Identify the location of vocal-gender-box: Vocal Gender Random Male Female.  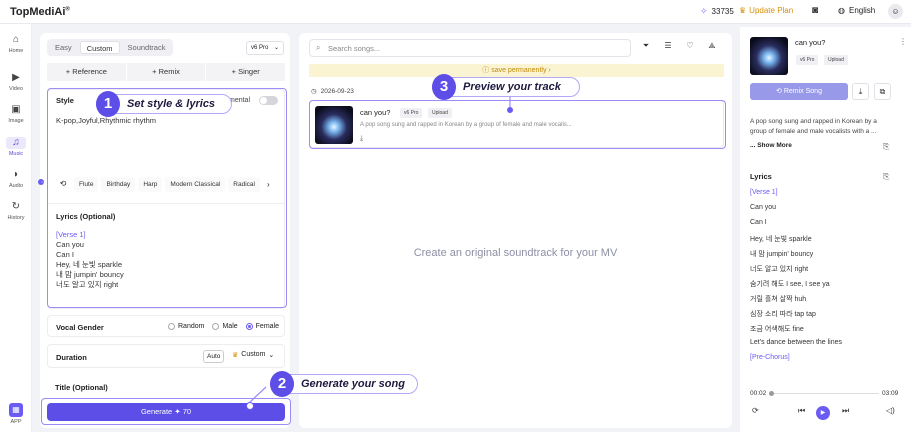
(166, 326).